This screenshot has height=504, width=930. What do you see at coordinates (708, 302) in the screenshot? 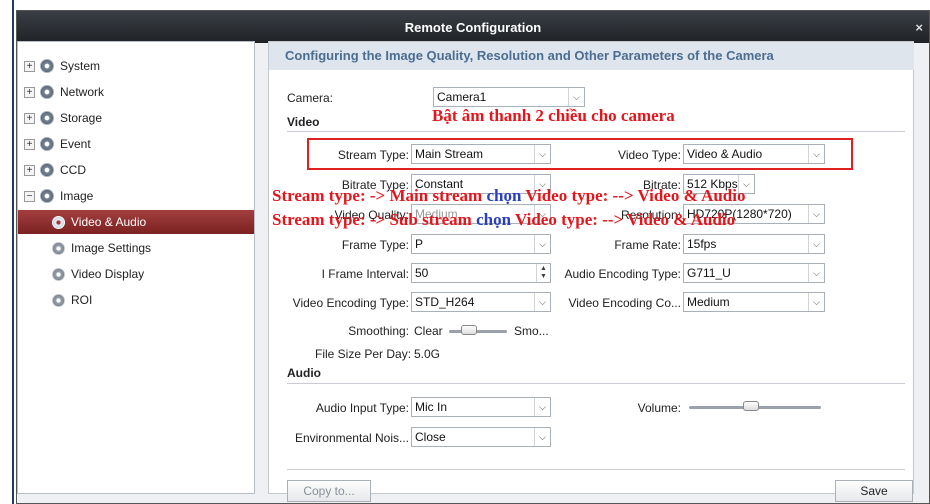
I see `video-encoding-complexity-value: Medium` at bounding box center [708, 302].